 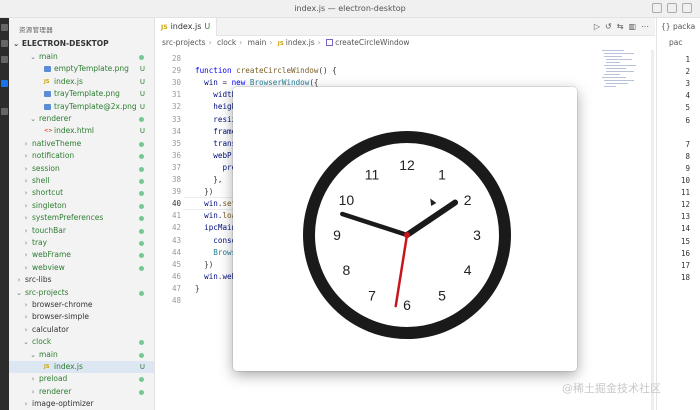 I want to click on tree-item: › nativeTheme, so click(x=81, y=144).